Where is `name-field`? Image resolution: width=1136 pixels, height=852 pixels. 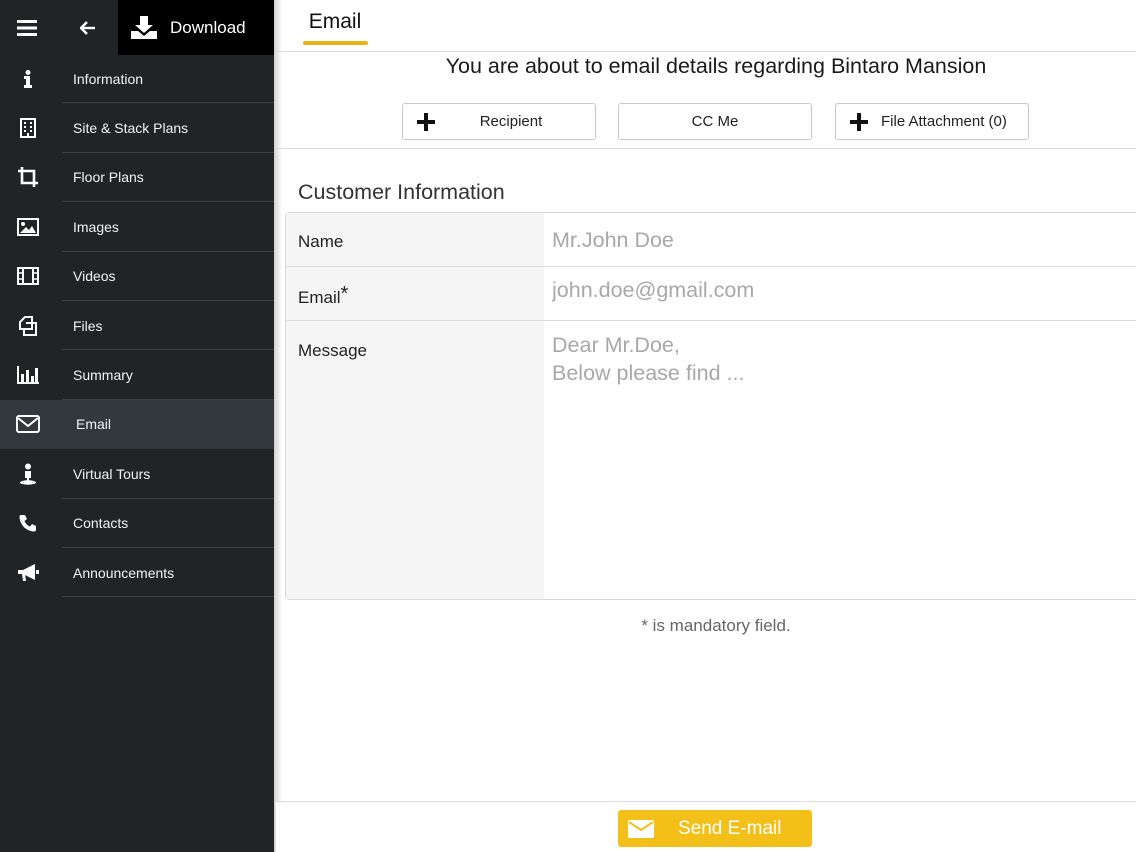
name-field is located at coordinates (842, 240).